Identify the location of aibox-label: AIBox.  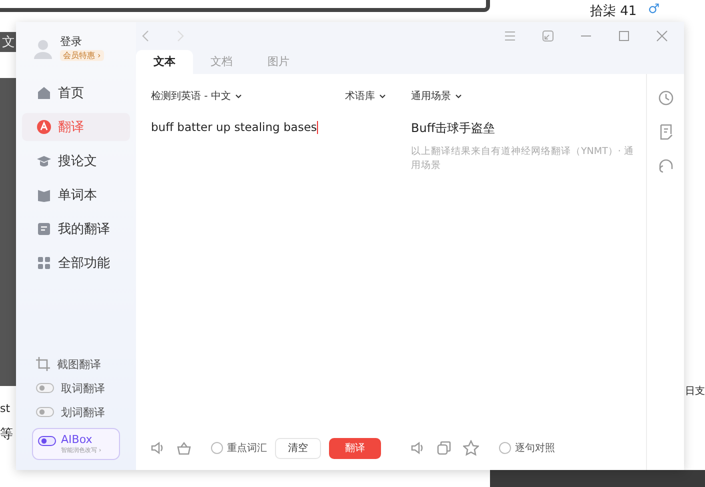
(77, 439).